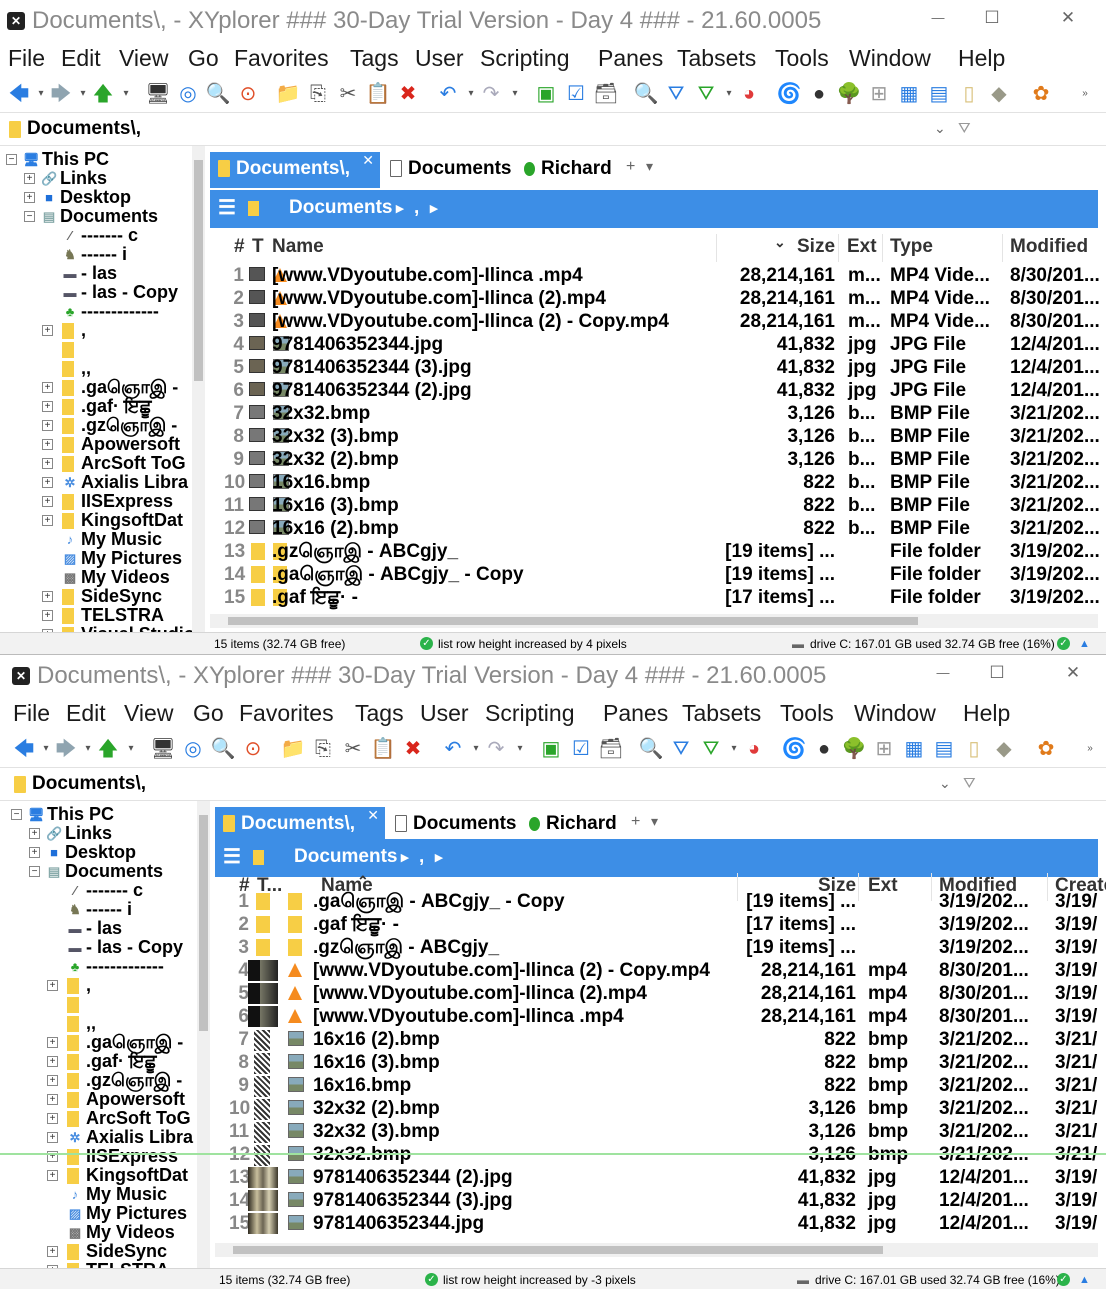  What do you see at coordinates (46, 749) in the screenshot?
I see `back-dropdown-icon: ▾` at bounding box center [46, 749].